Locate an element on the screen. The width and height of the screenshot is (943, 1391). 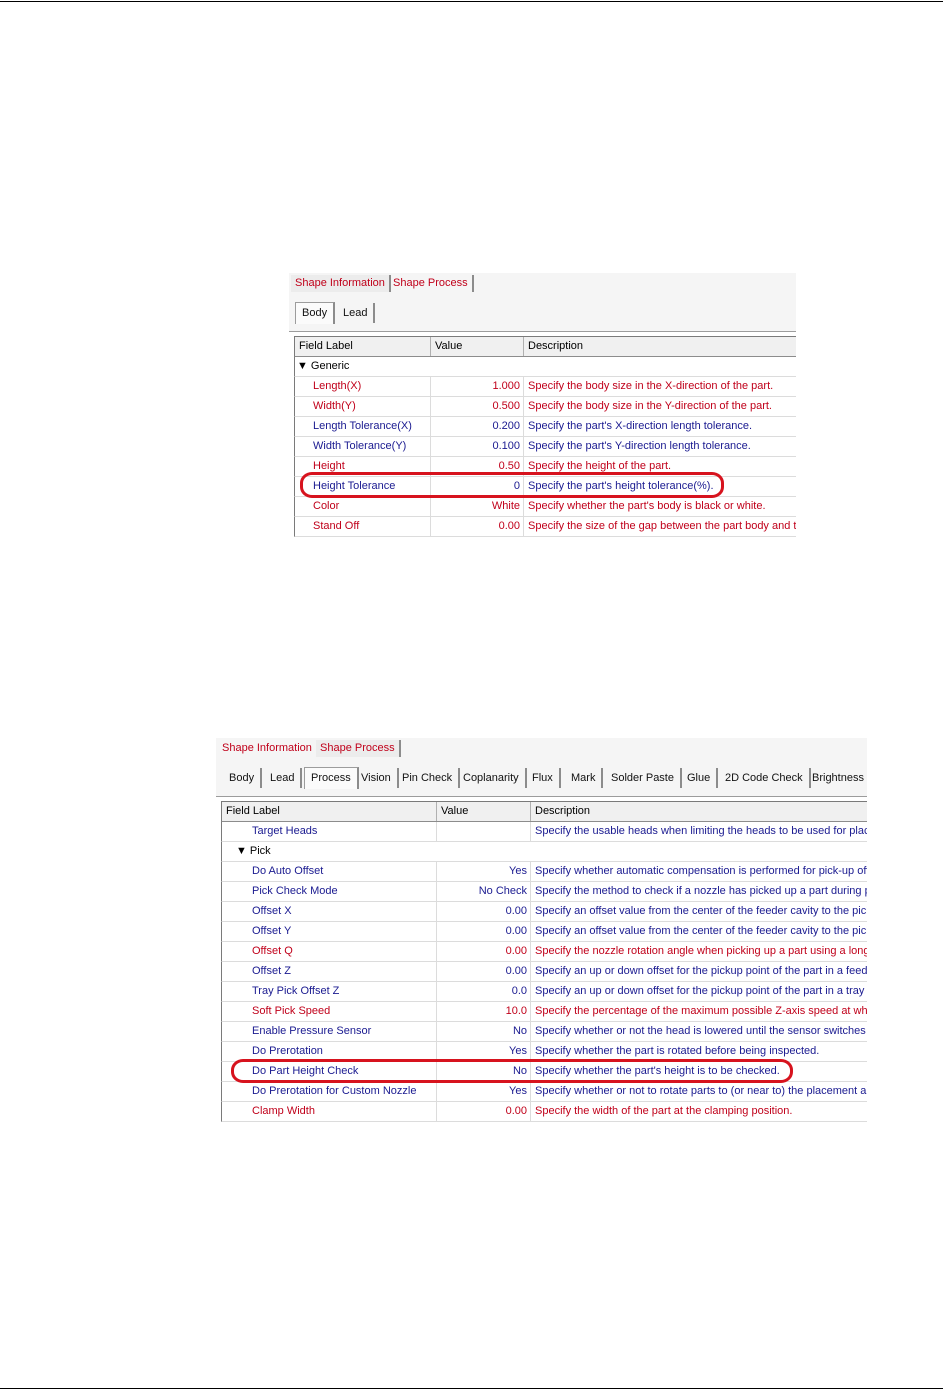
tab-glue: Glue is located at coordinates (700, 778).